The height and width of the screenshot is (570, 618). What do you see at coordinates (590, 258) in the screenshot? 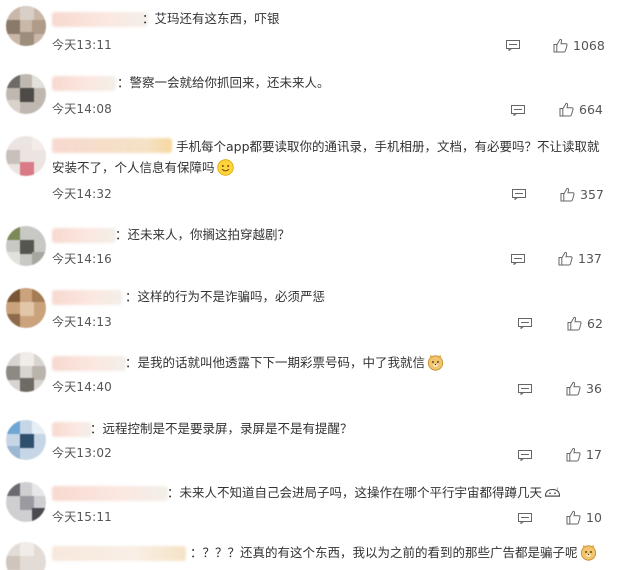
I see `like-count: 137` at bounding box center [590, 258].